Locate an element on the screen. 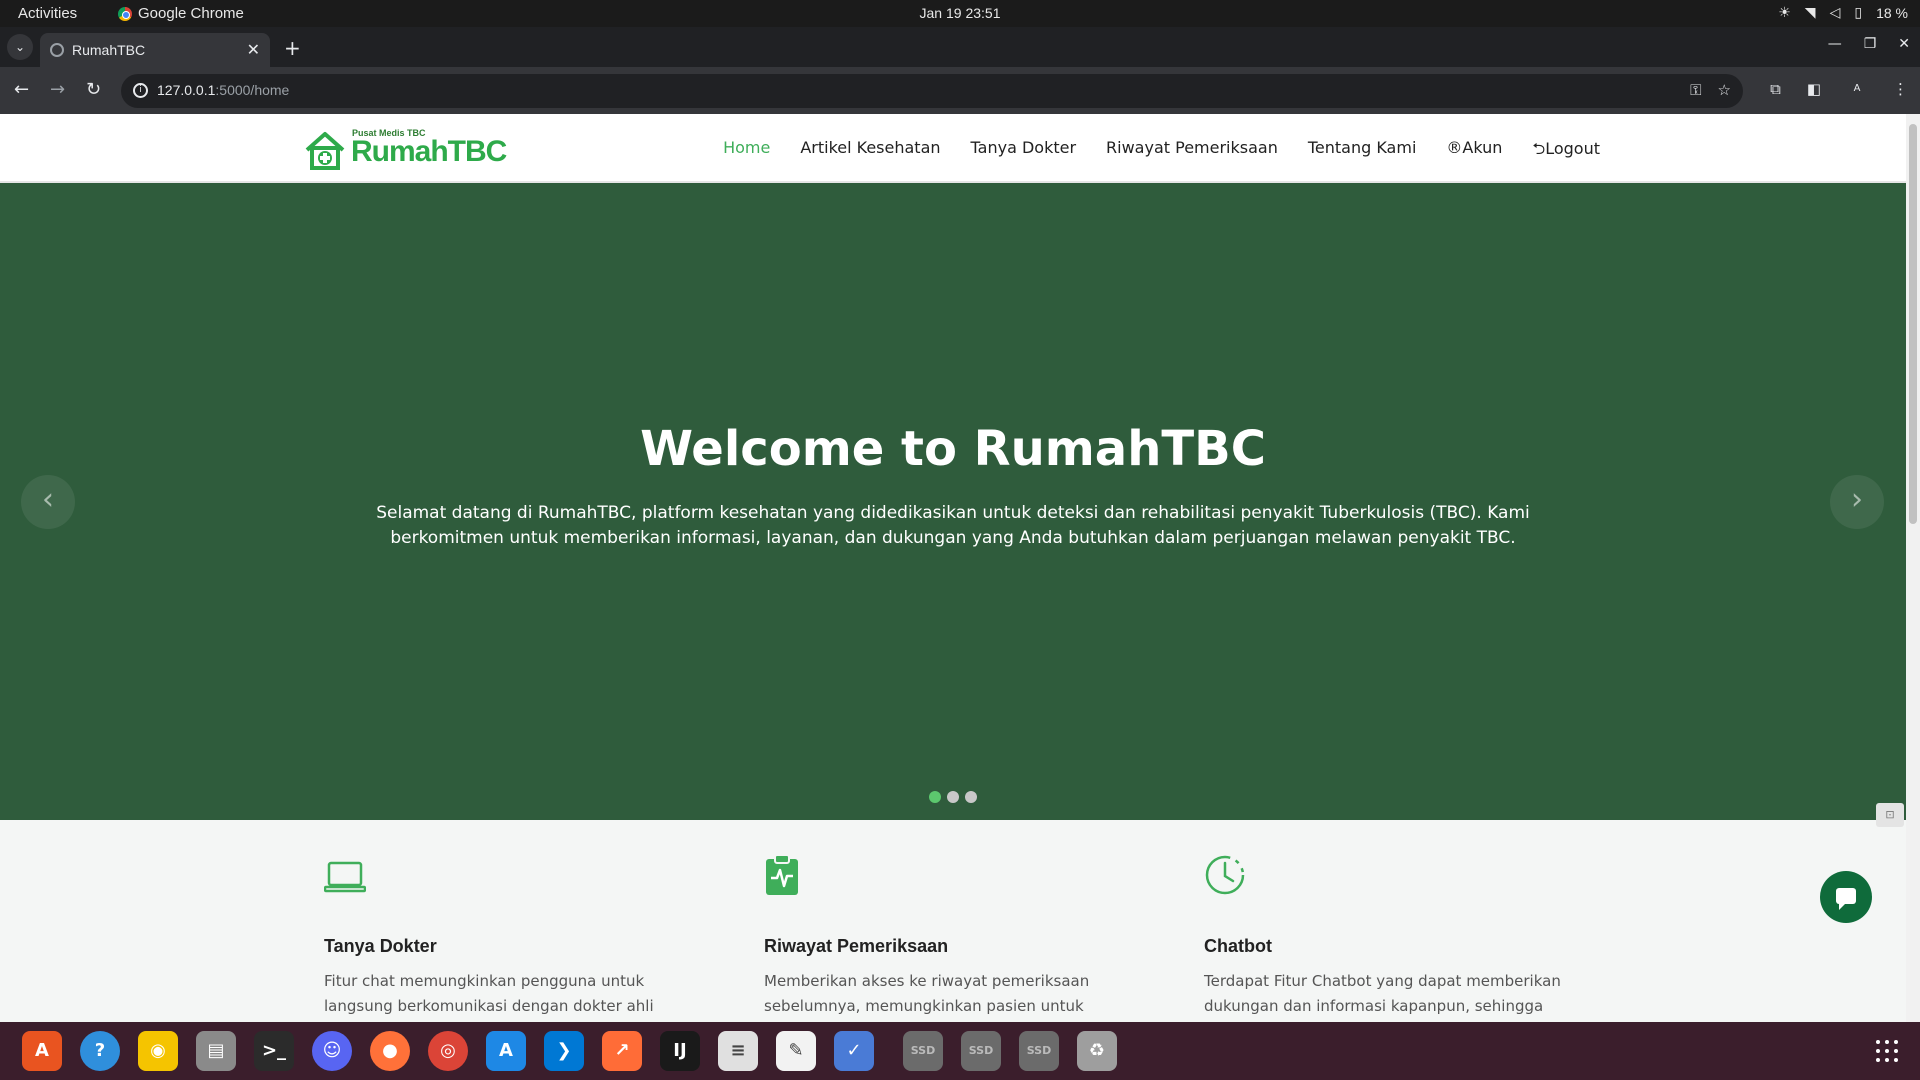 This screenshot has width=1920, height=1080. vscode-icon: ❯ is located at coordinates (564, 1051).